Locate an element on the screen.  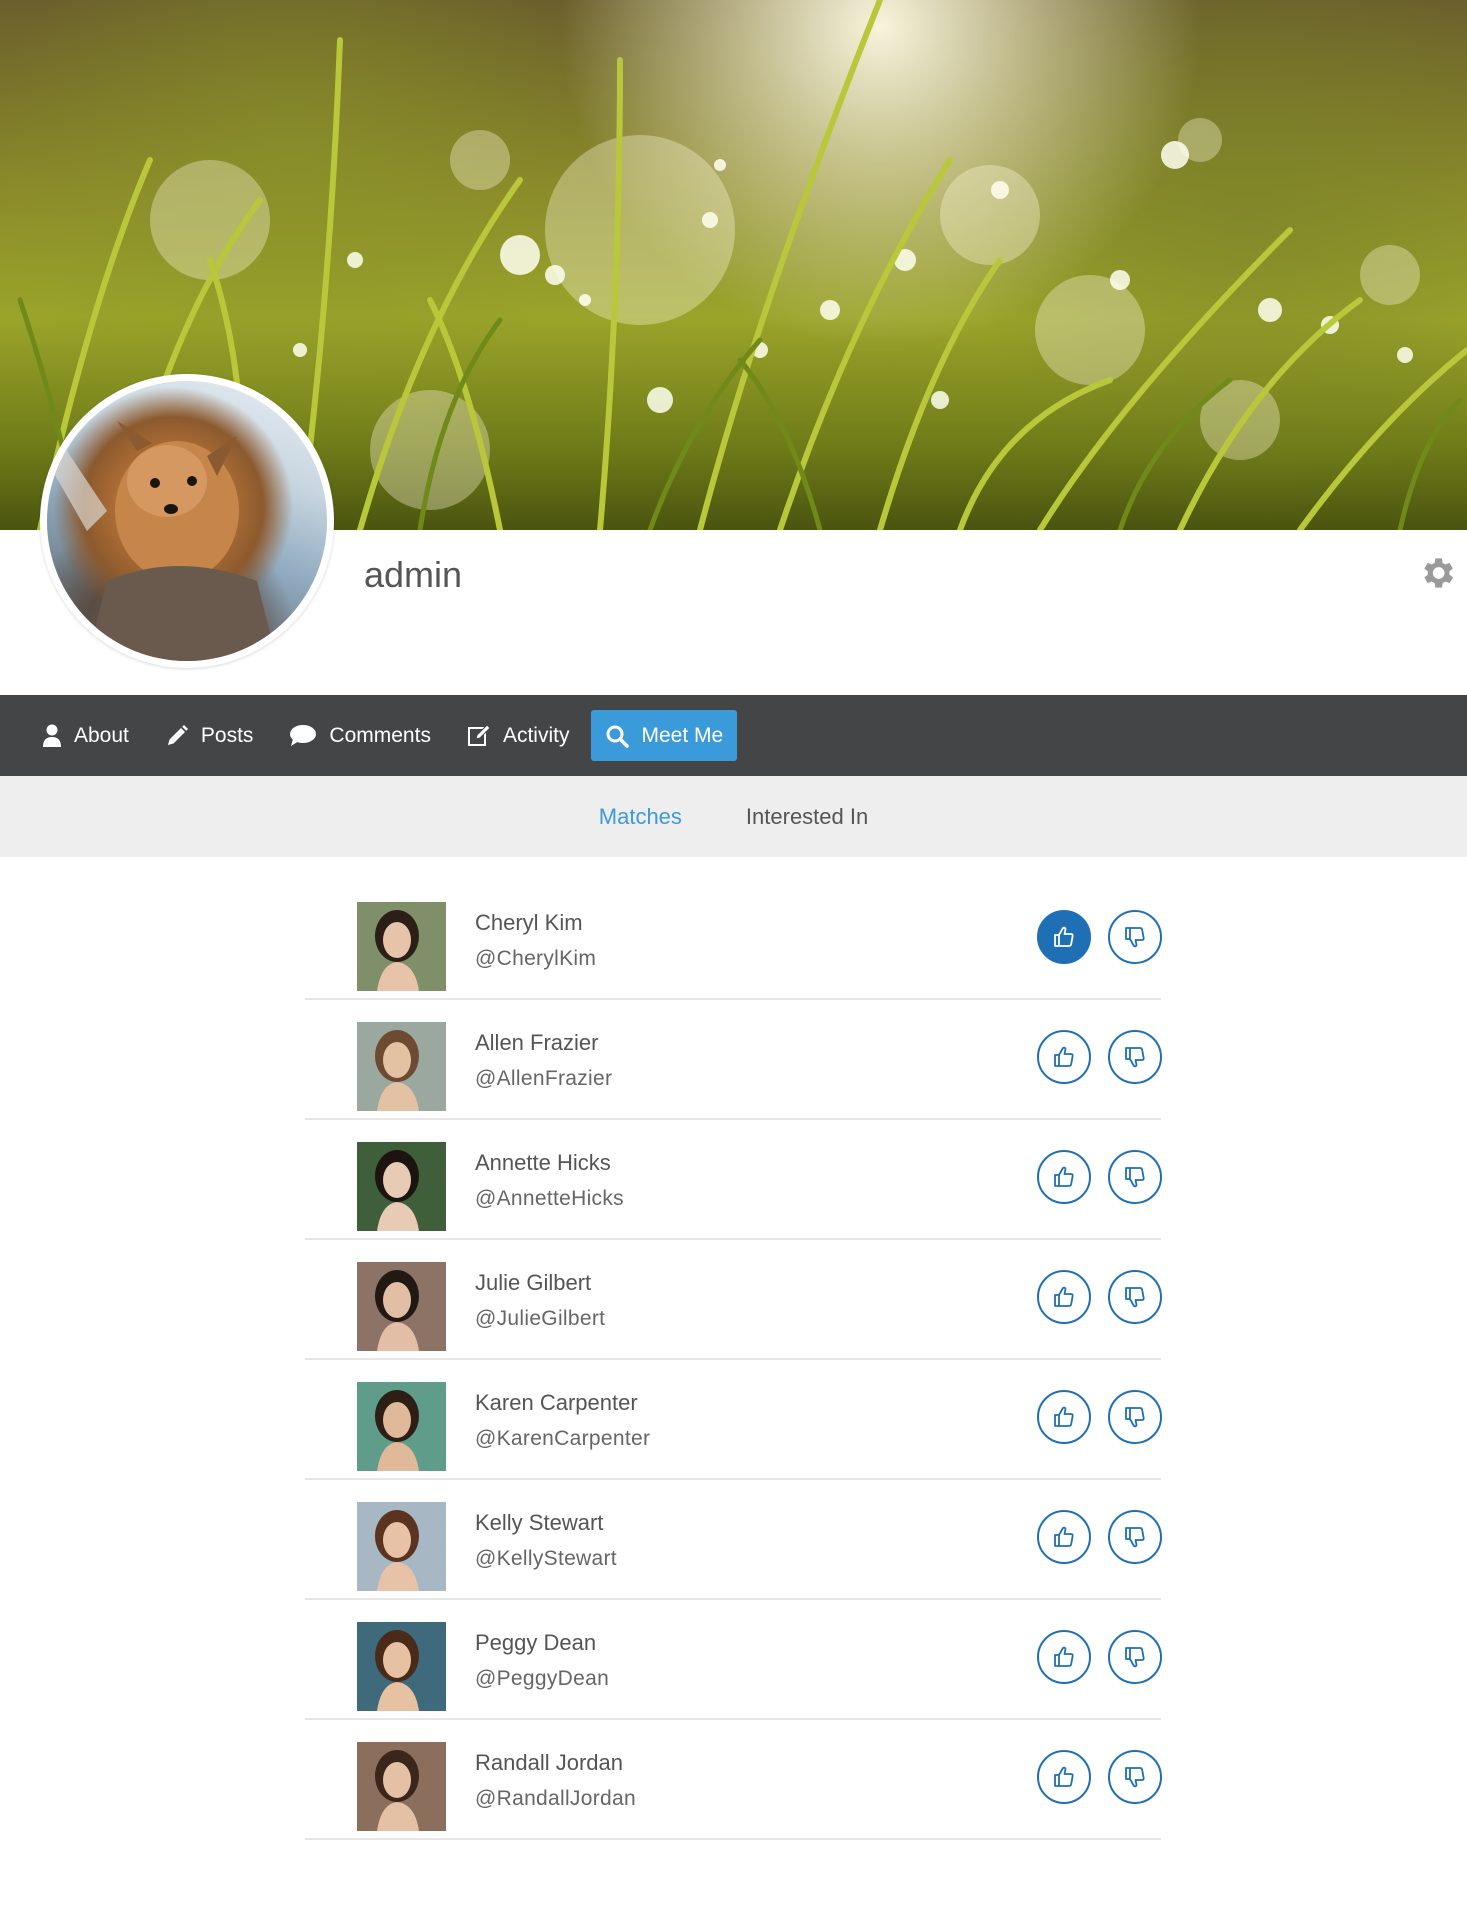
nav-item-label: Meet Me is located at coordinates (682, 735).